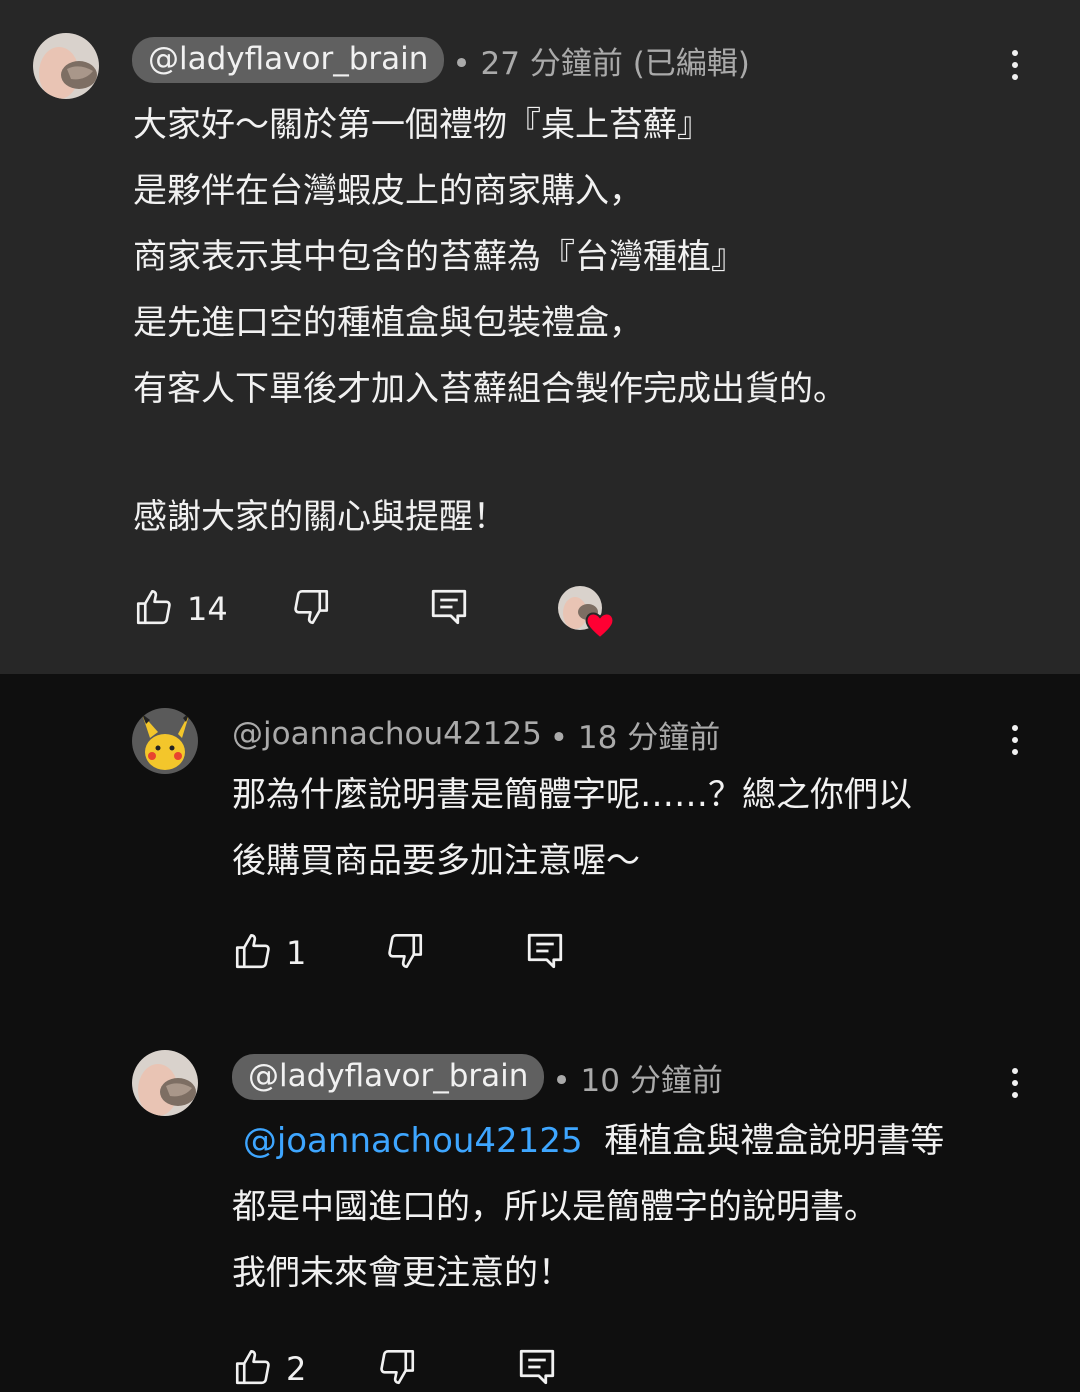  Describe the element at coordinates (637, 1080) in the screenshot. I see `timestamp: • 10 分鐘前` at that location.